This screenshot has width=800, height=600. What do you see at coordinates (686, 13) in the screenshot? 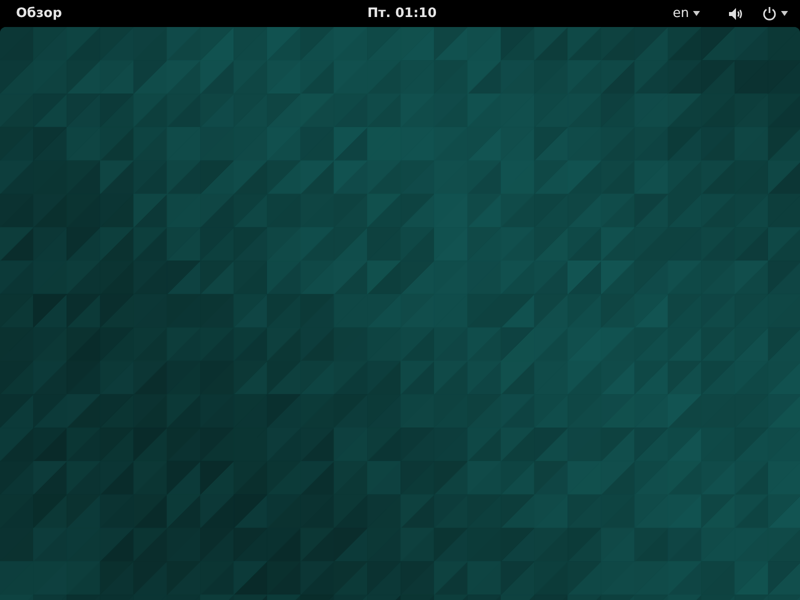
I see `keyboard-layout-button: en` at bounding box center [686, 13].